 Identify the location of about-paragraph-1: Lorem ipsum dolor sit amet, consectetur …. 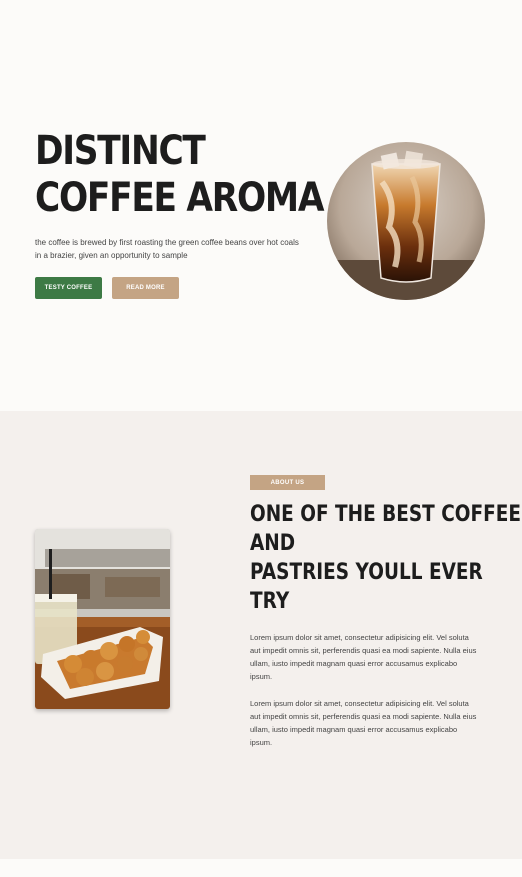
(363, 657).